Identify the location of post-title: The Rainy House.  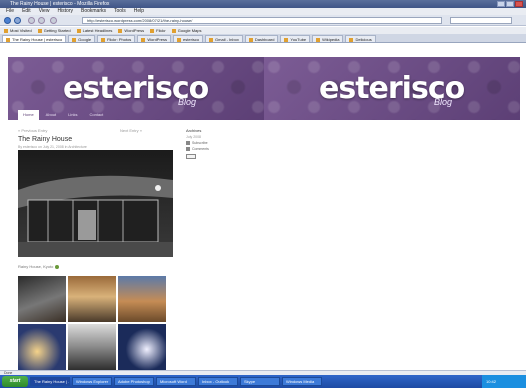
(45, 139).